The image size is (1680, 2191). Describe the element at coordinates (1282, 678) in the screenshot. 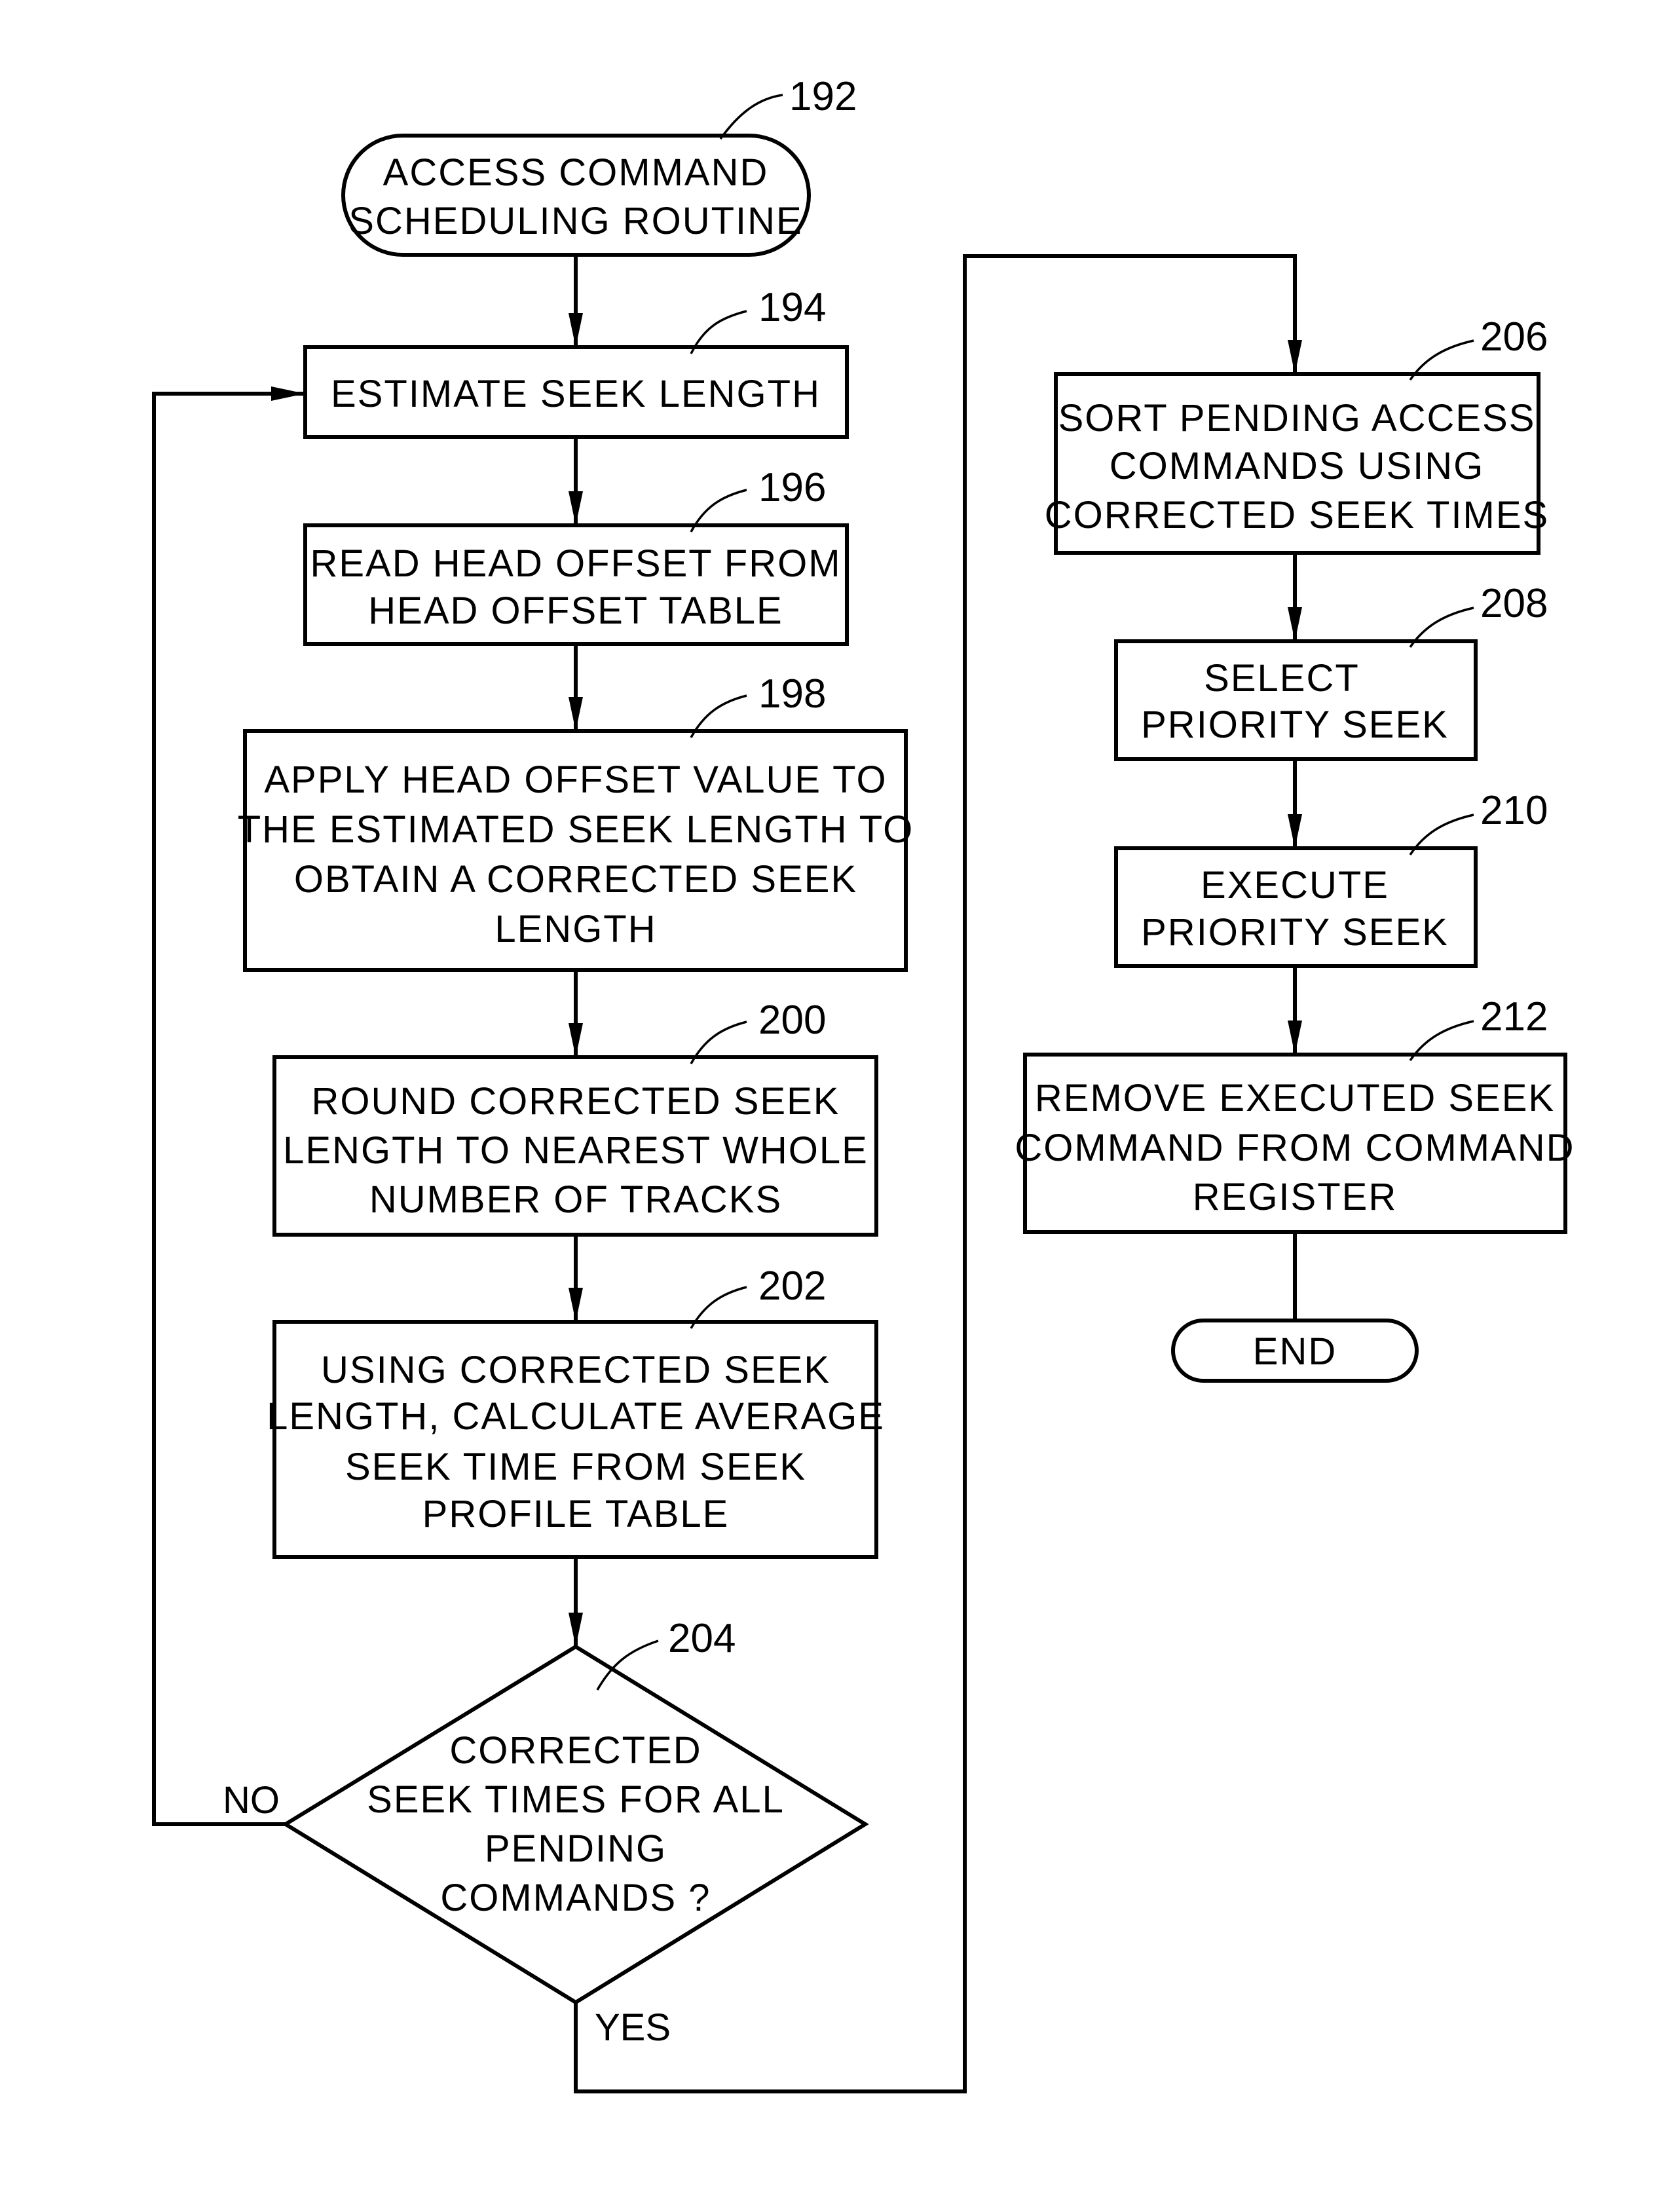

I see `node-text-line: SELECT` at that location.